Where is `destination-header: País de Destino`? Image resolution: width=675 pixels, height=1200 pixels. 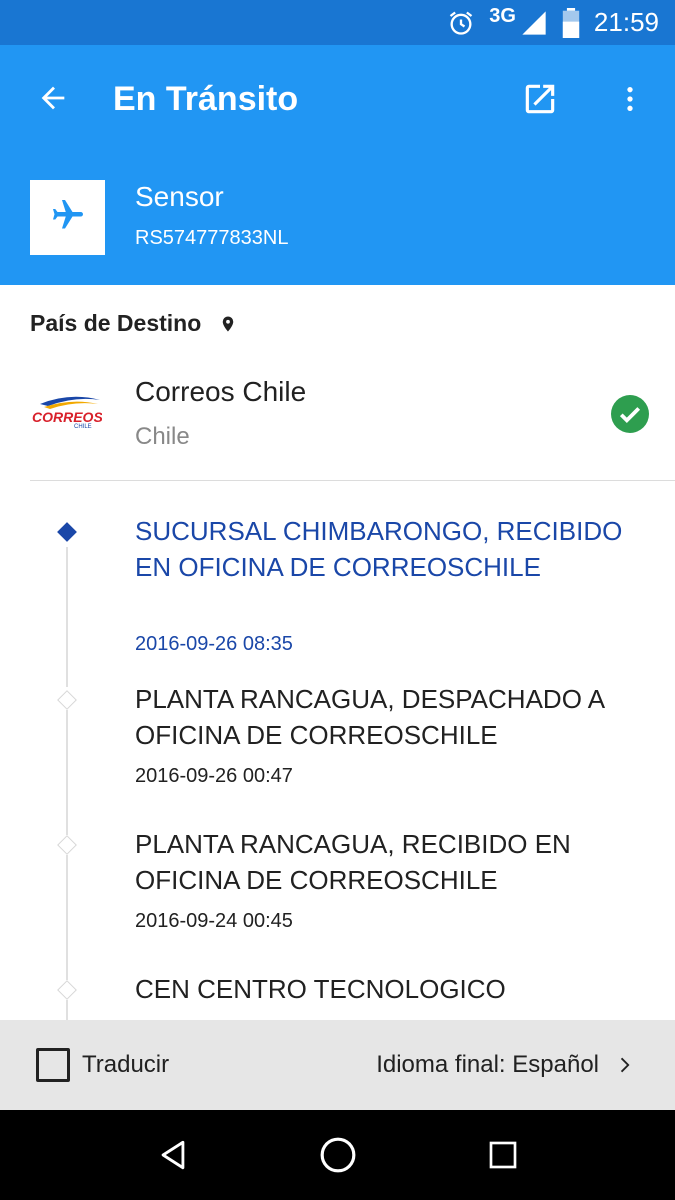 destination-header: País de Destino is located at coordinates (133, 323).